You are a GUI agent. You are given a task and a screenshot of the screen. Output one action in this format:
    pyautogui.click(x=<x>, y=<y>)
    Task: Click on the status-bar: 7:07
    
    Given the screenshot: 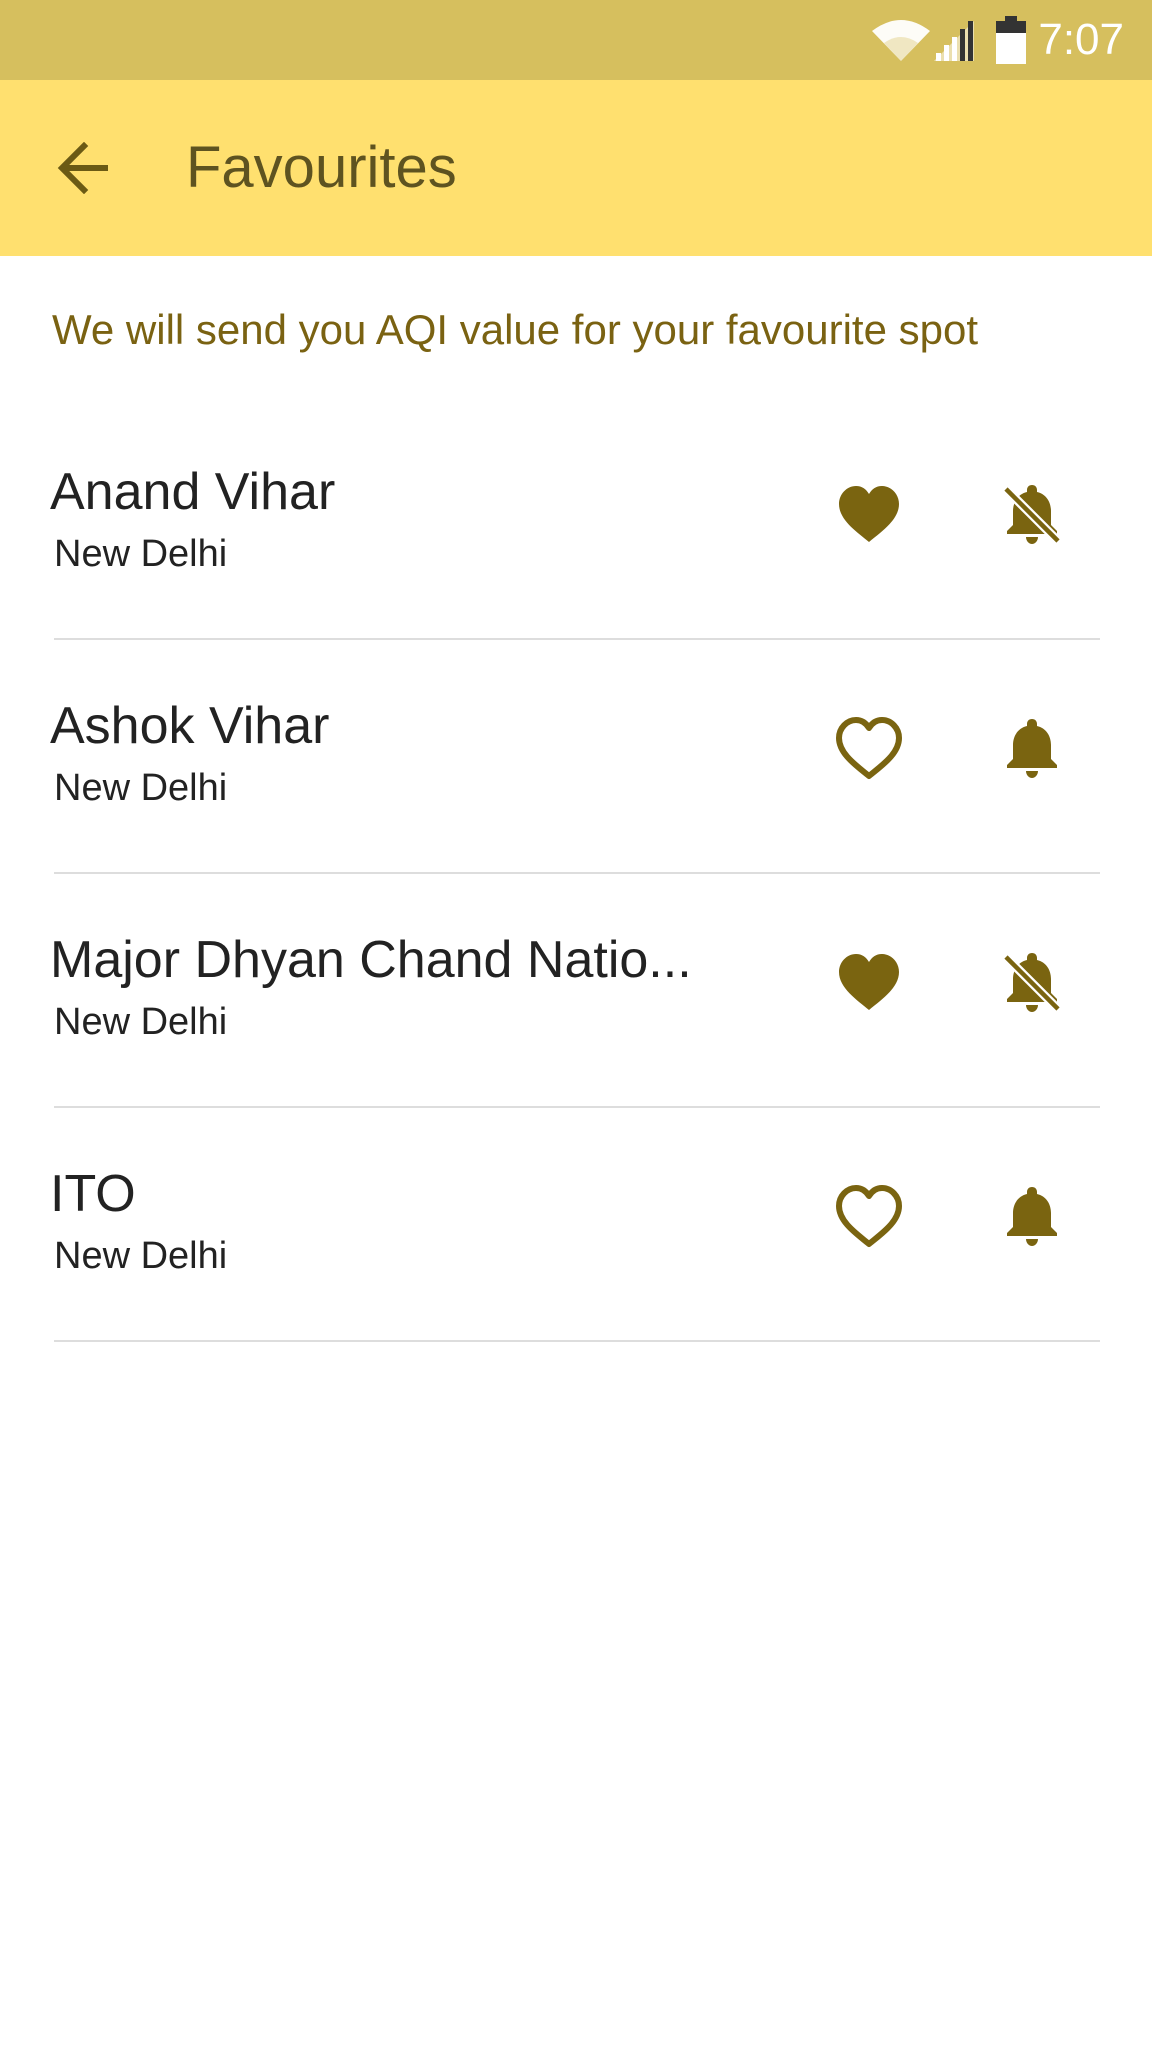 What is the action you would take?
    pyautogui.click(x=576, y=40)
    